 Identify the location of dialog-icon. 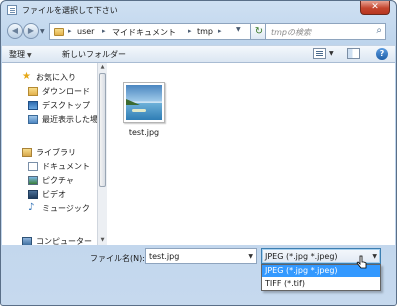
(12, 10).